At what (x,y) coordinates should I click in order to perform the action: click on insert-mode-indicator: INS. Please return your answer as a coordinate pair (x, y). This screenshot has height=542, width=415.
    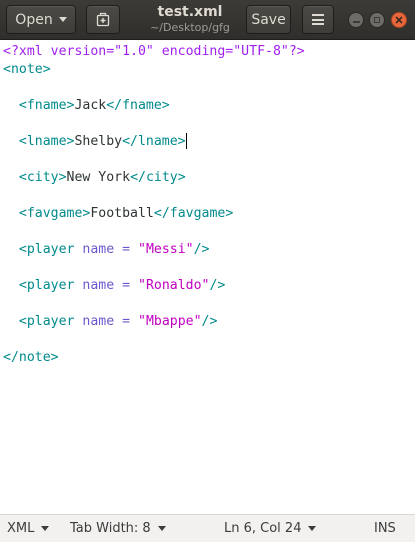
    Looking at the image, I should click on (385, 528).